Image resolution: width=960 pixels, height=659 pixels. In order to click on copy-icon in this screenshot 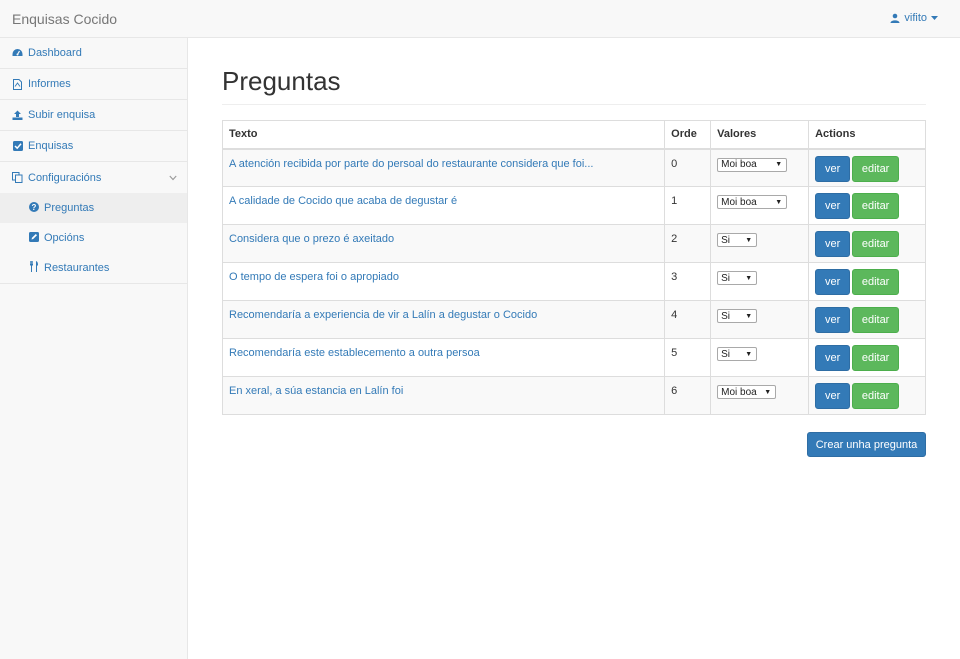, I will do `click(17, 177)`.